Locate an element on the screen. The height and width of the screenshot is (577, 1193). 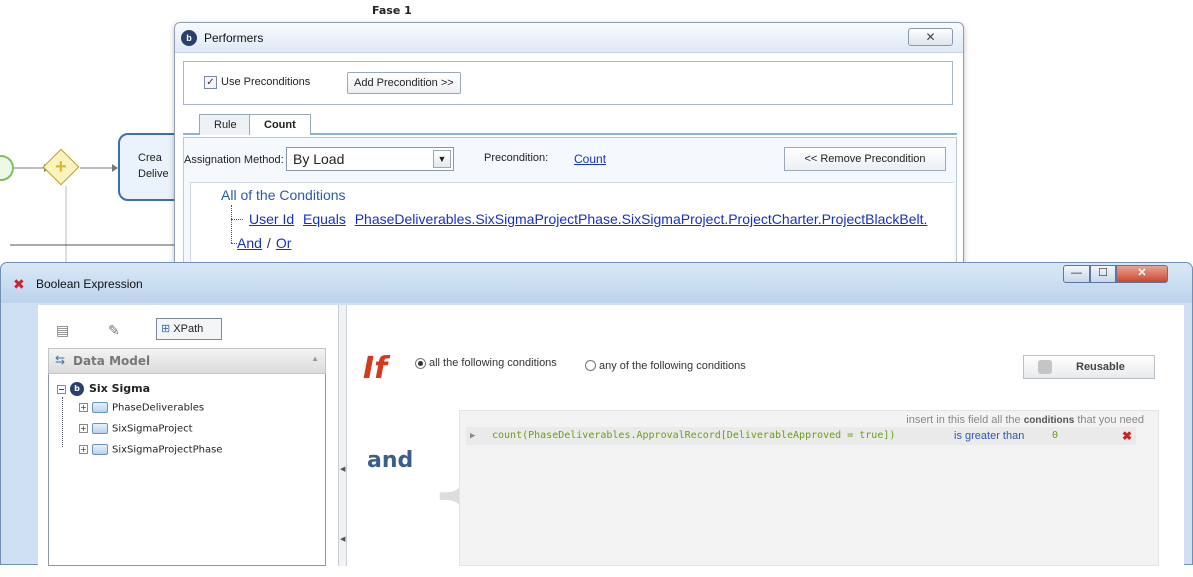
if-keyword: If is located at coordinates (375, 368).